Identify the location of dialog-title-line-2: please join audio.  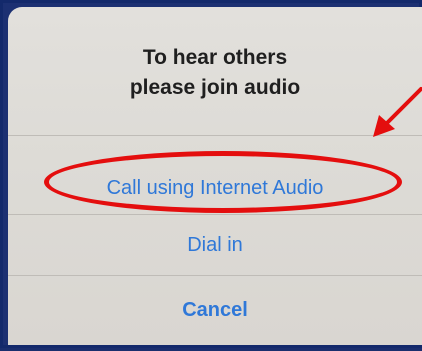
(215, 87).